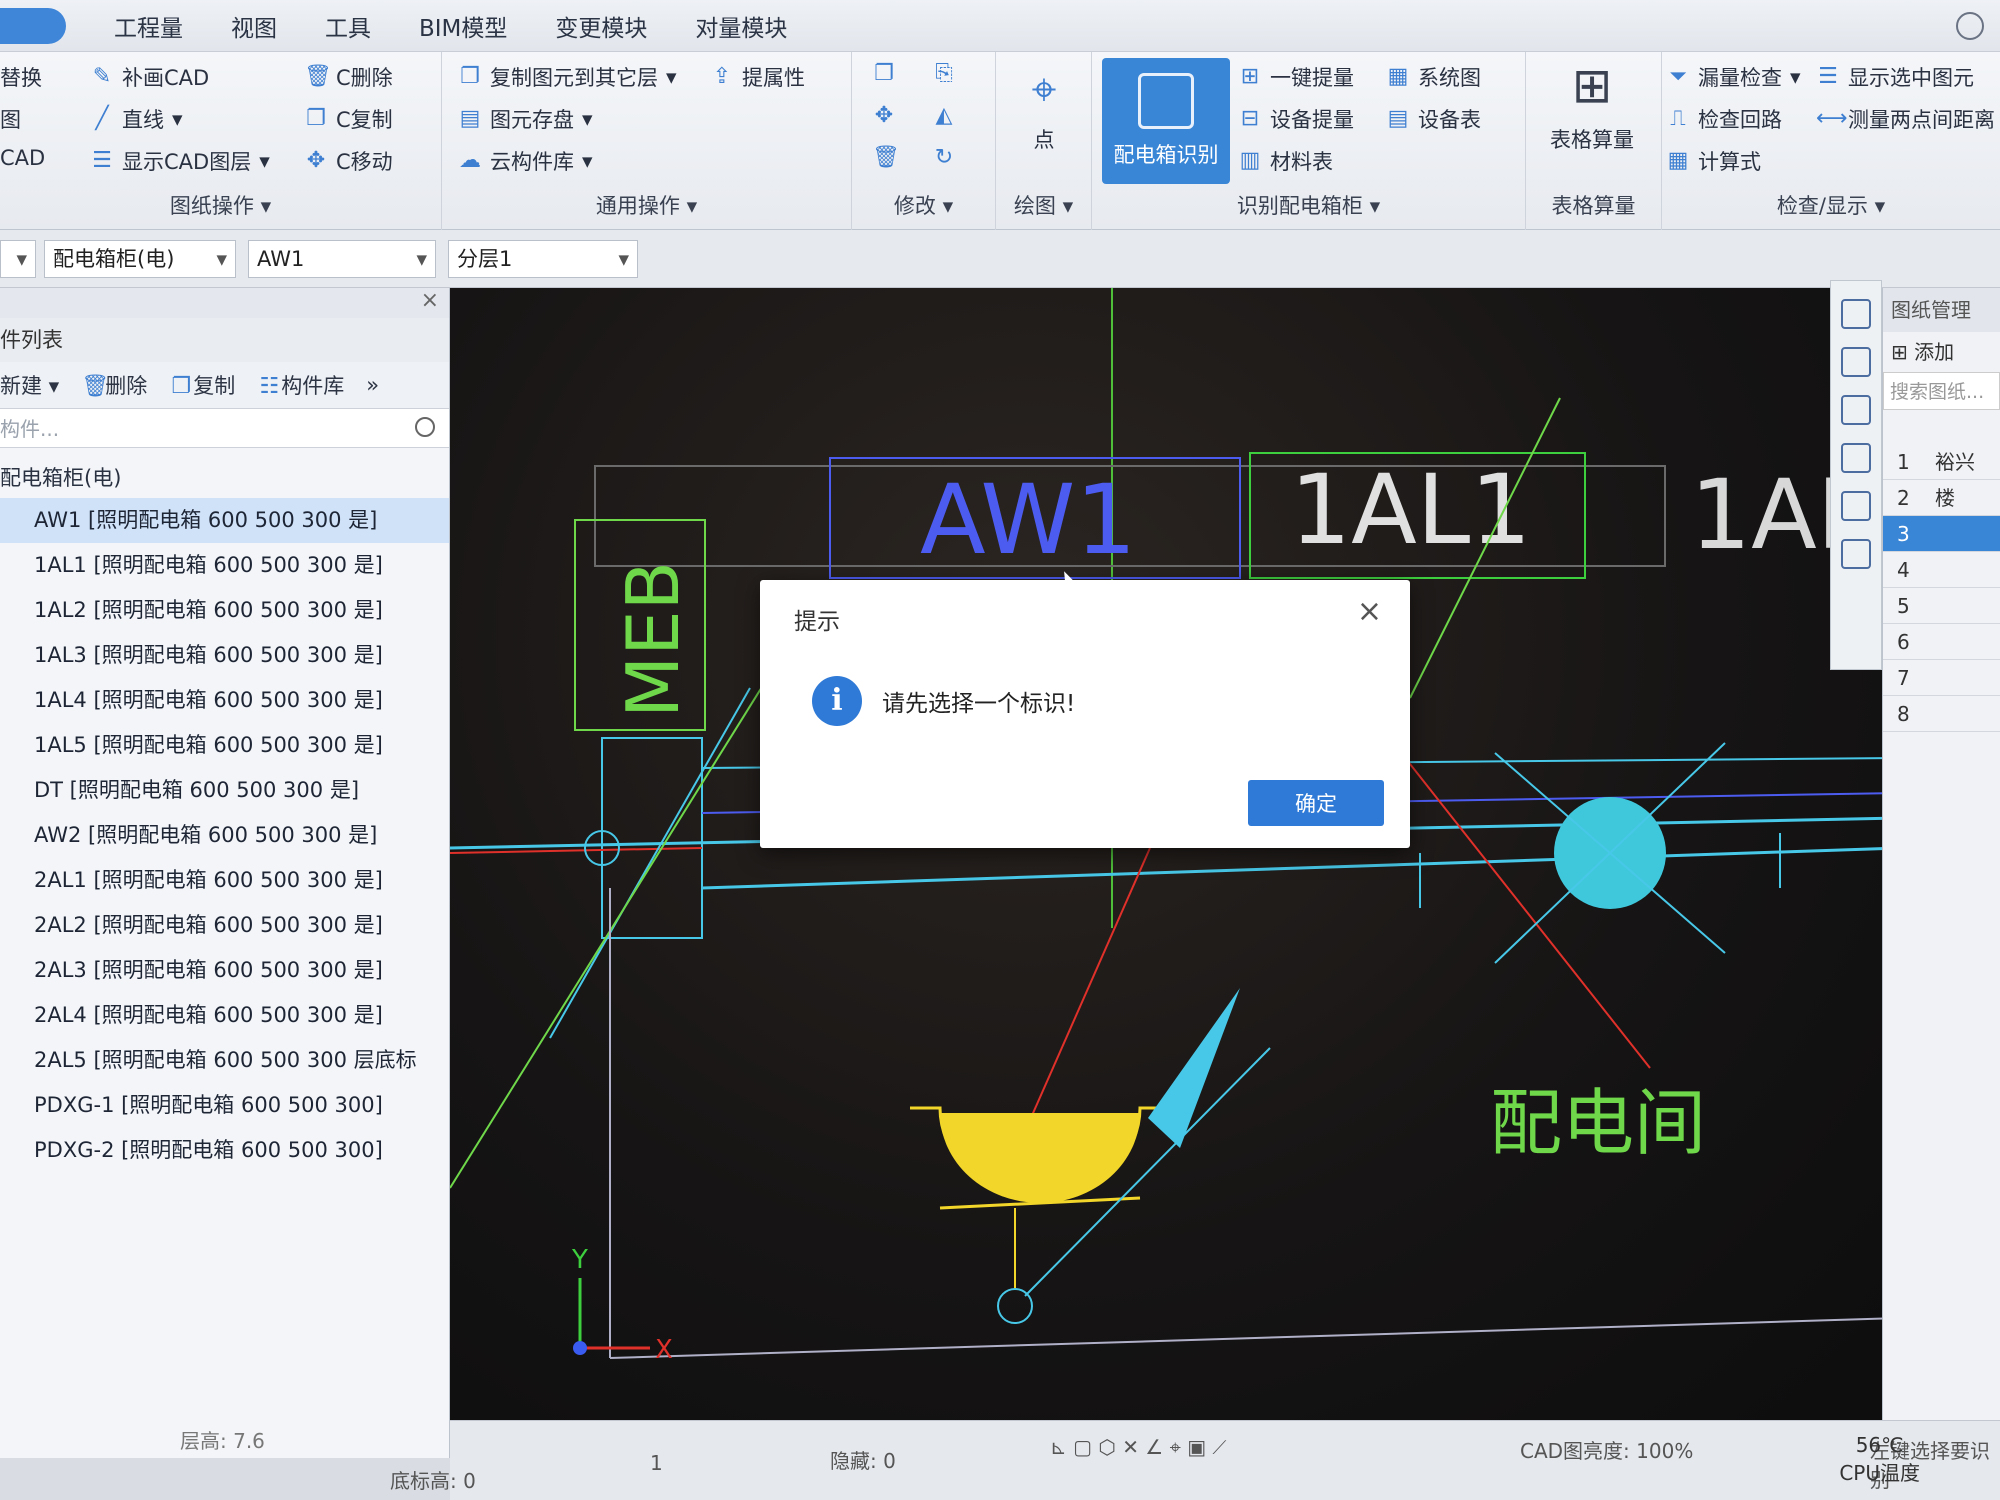 This screenshot has width=2000, height=1500. I want to click on category-label: 配电箱柜(电), so click(224, 473).